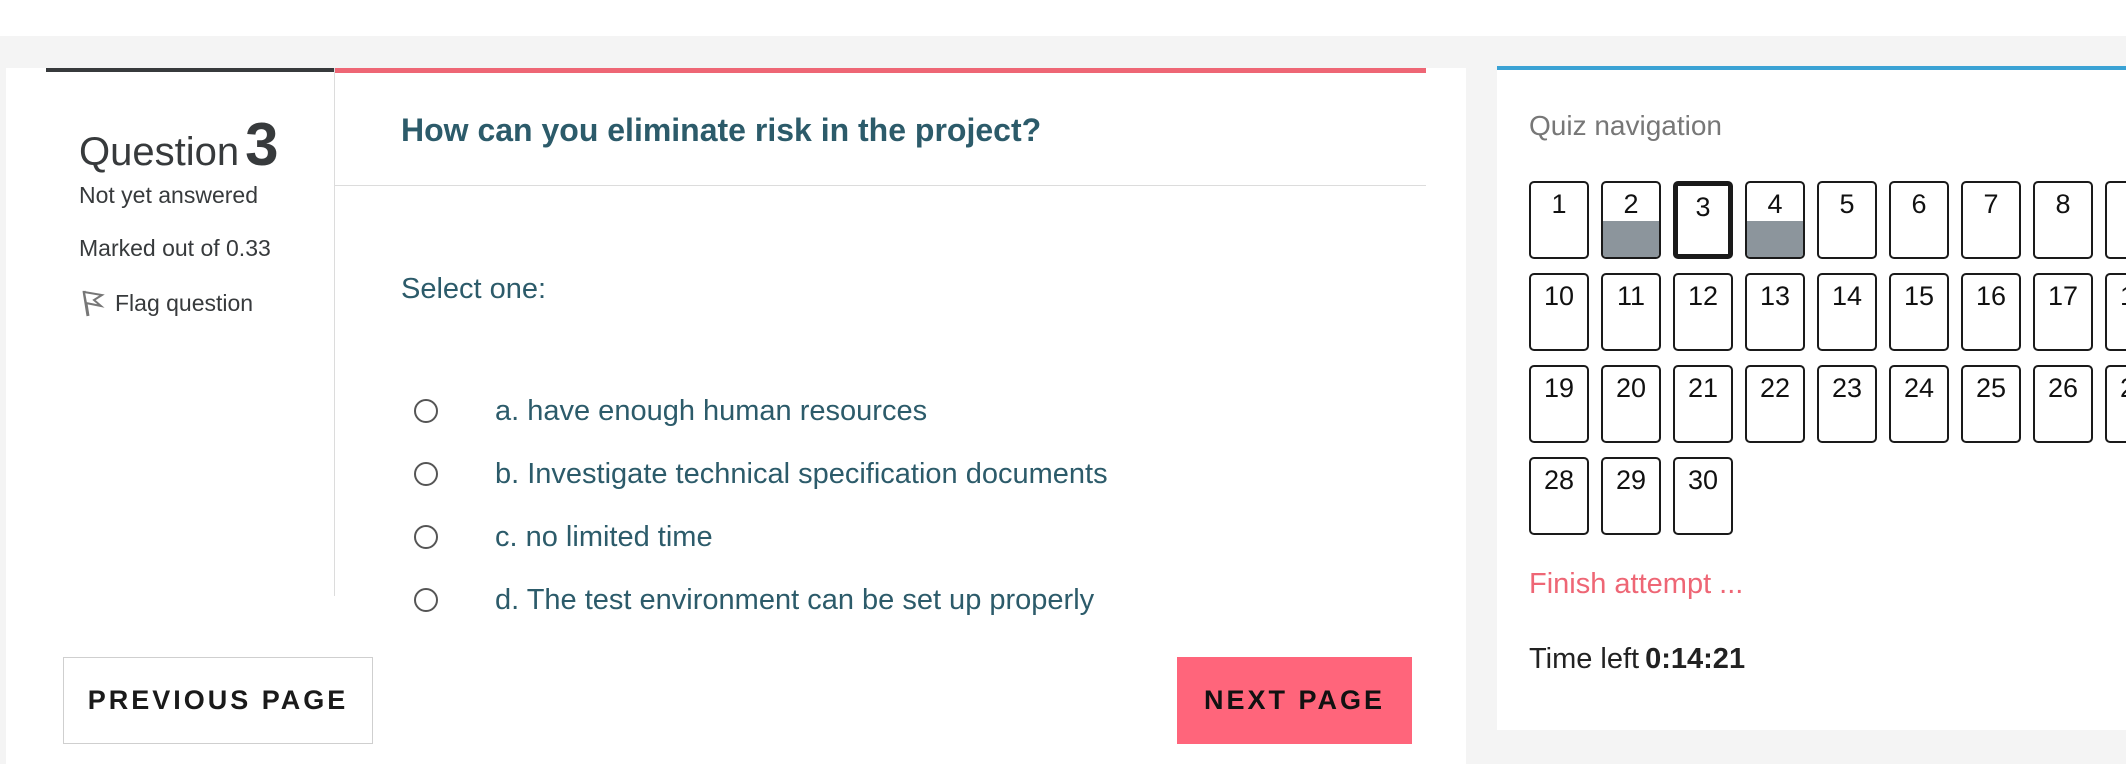 The width and height of the screenshot is (2126, 764). I want to click on answer-option-c: c. no limited time, so click(563, 537).